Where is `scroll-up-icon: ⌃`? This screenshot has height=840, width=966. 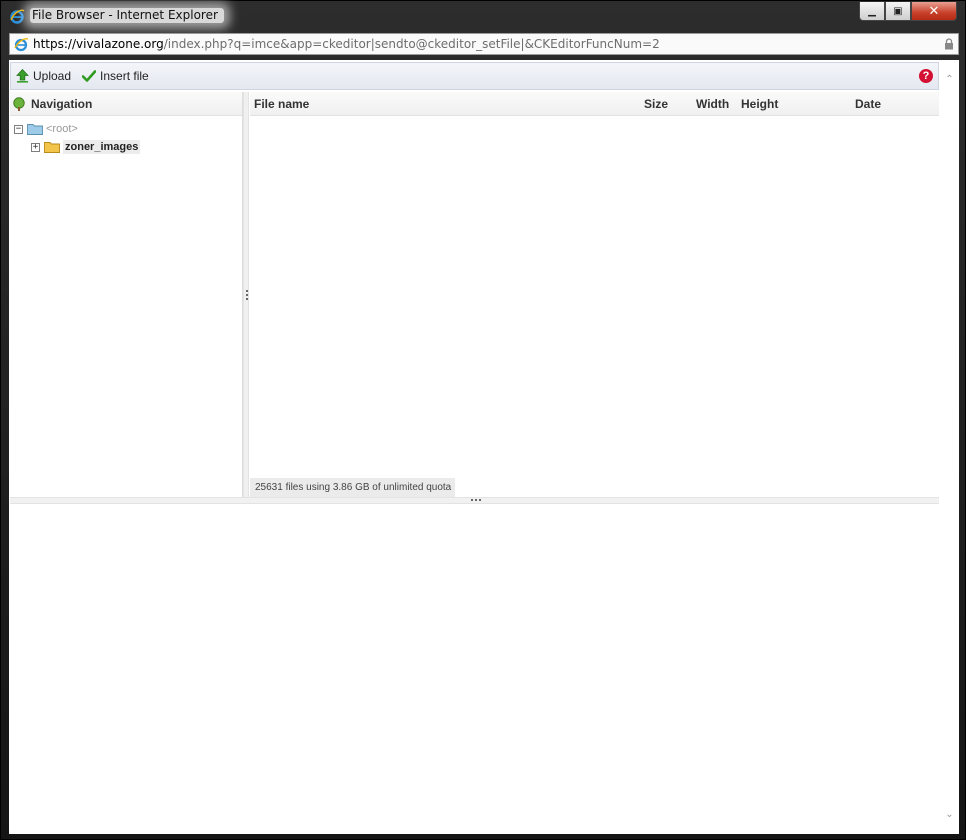 scroll-up-icon: ⌃ is located at coordinates (949, 79).